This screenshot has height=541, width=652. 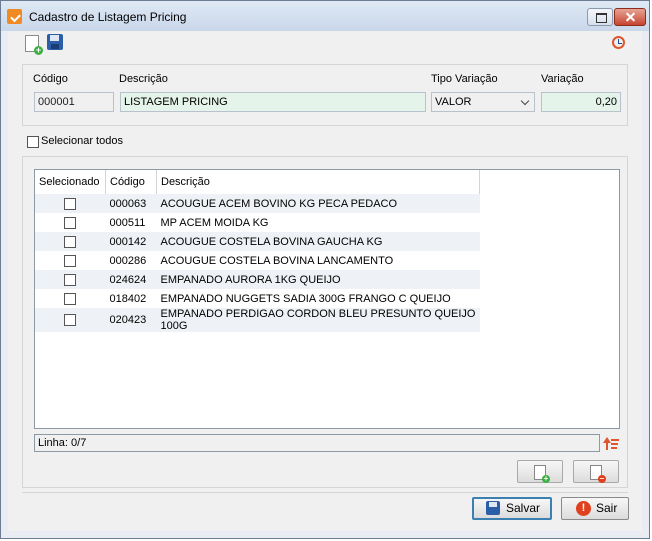 What do you see at coordinates (618, 42) in the screenshot?
I see `clock-icon` at bounding box center [618, 42].